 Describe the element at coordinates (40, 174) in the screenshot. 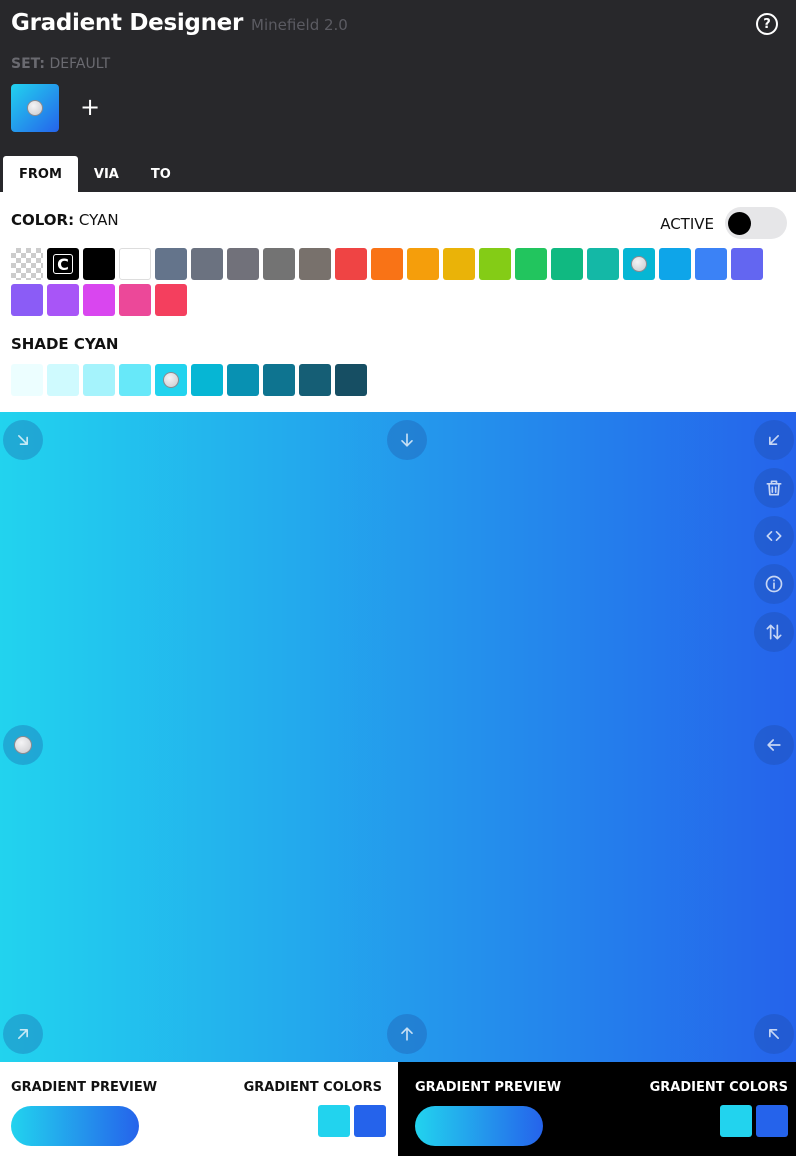

I see `tab-from: FROM` at that location.